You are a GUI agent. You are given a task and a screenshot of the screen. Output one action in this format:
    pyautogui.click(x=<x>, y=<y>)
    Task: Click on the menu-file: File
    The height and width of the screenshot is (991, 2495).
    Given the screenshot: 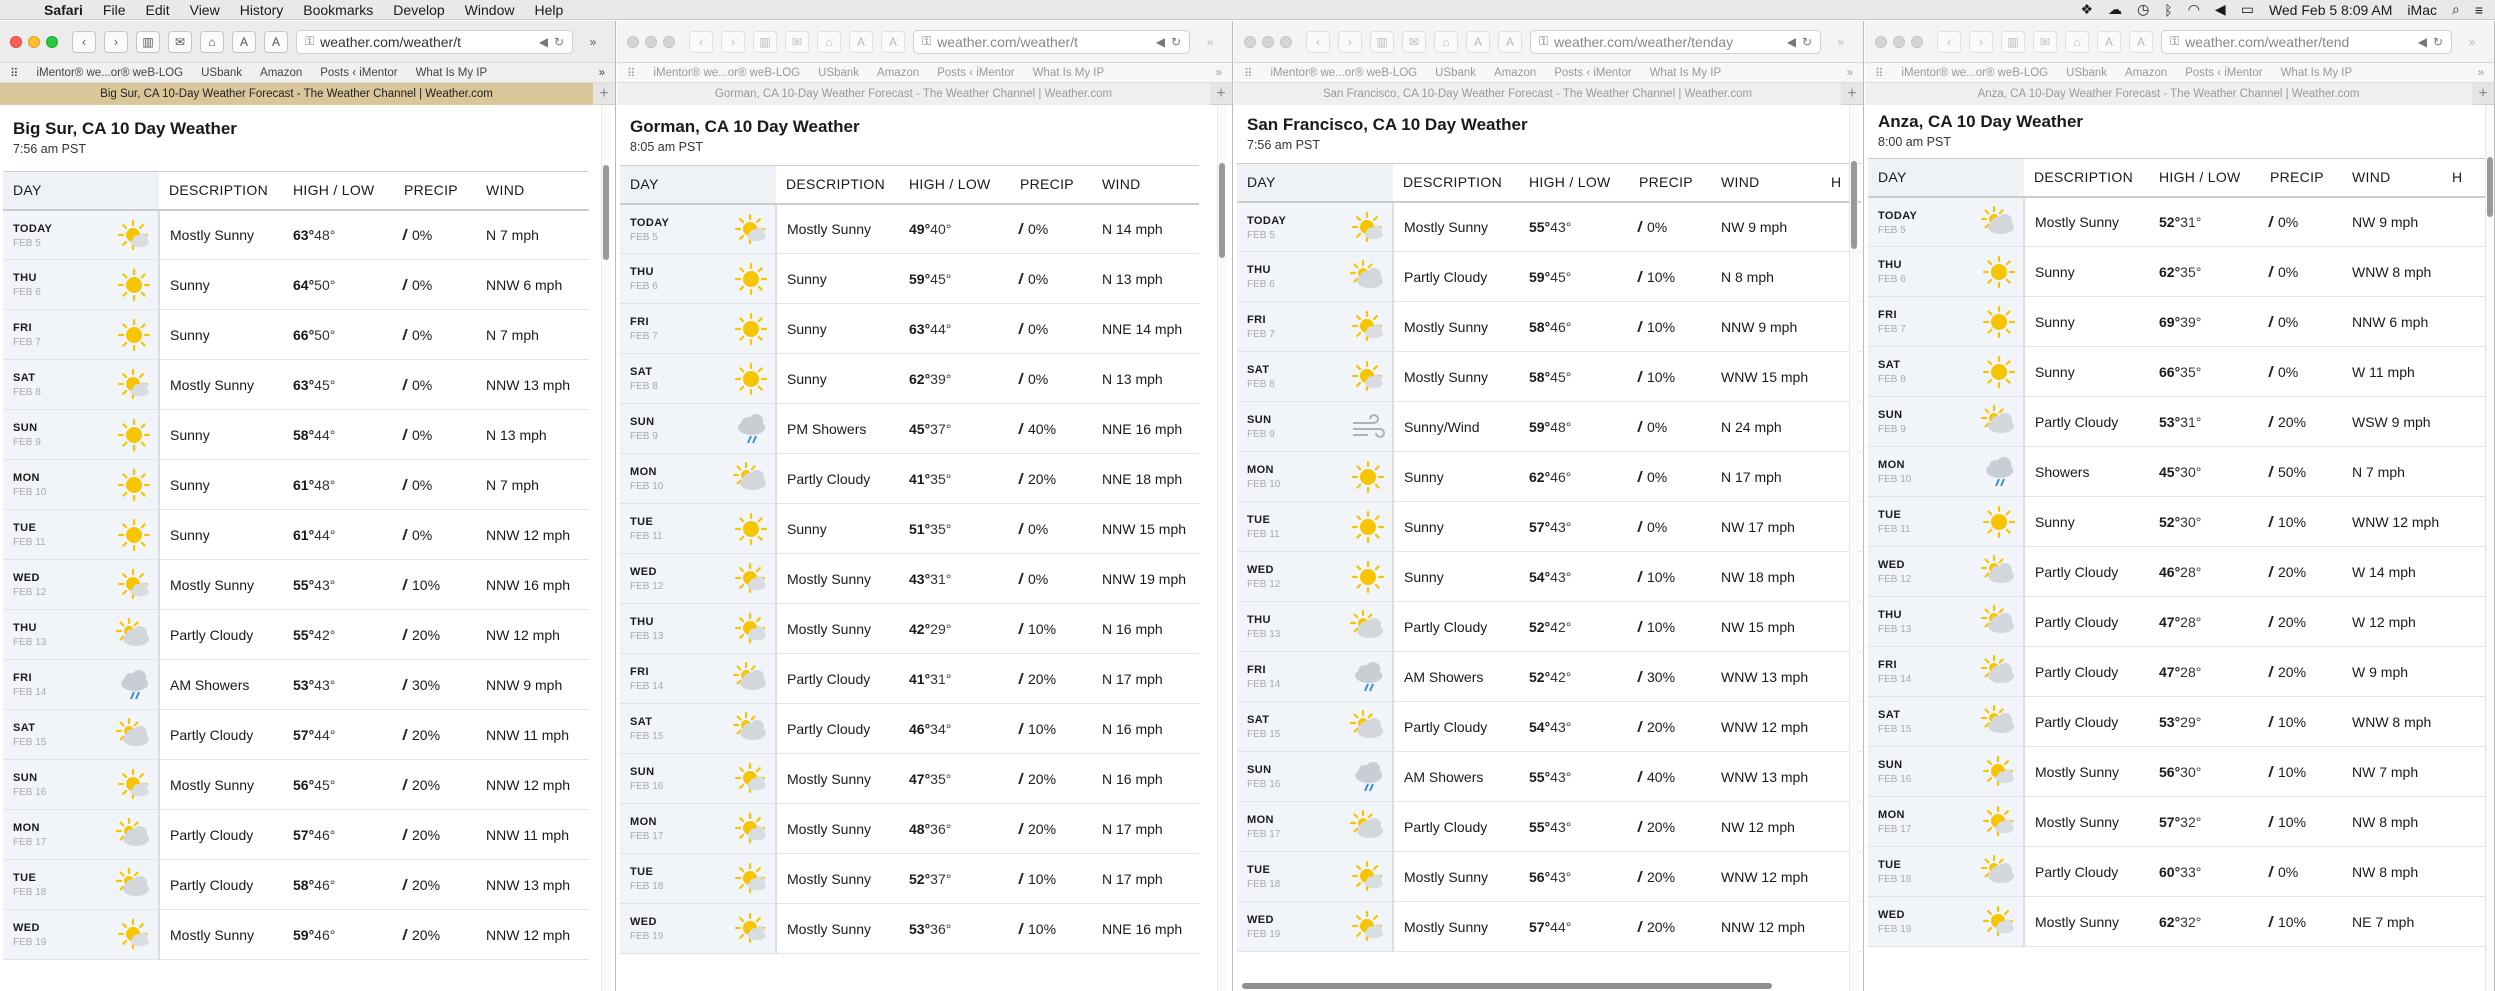 What is the action you would take?
    pyautogui.click(x=114, y=10)
    